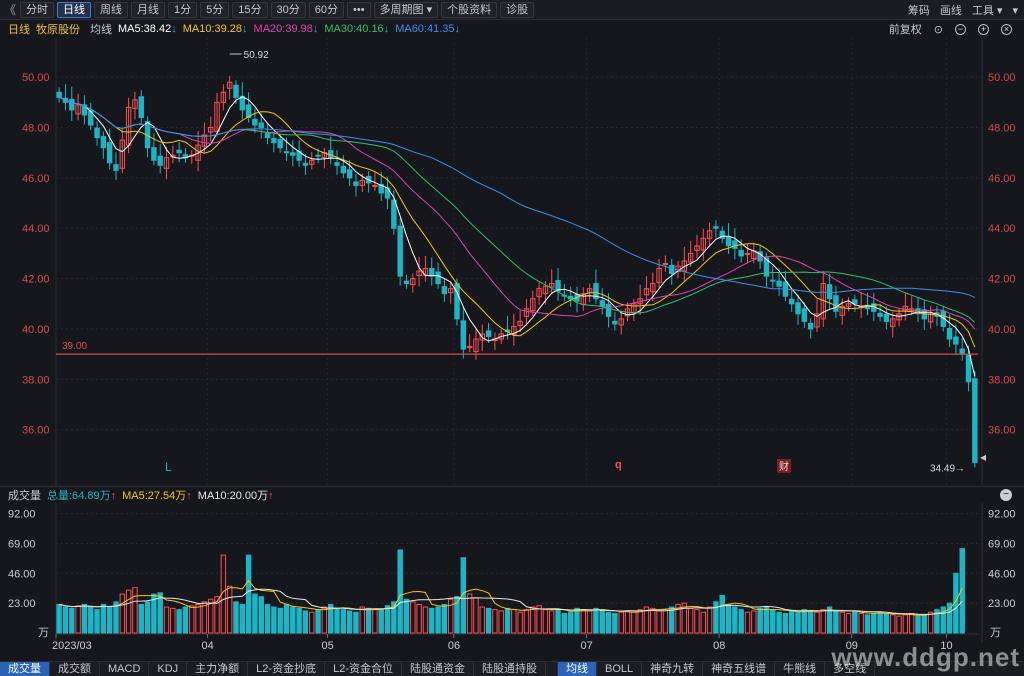 The width and height of the screenshot is (1024, 676). What do you see at coordinates (983, 457) in the screenshot?
I see `cursor-arrow-icon` at bounding box center [983, 457].